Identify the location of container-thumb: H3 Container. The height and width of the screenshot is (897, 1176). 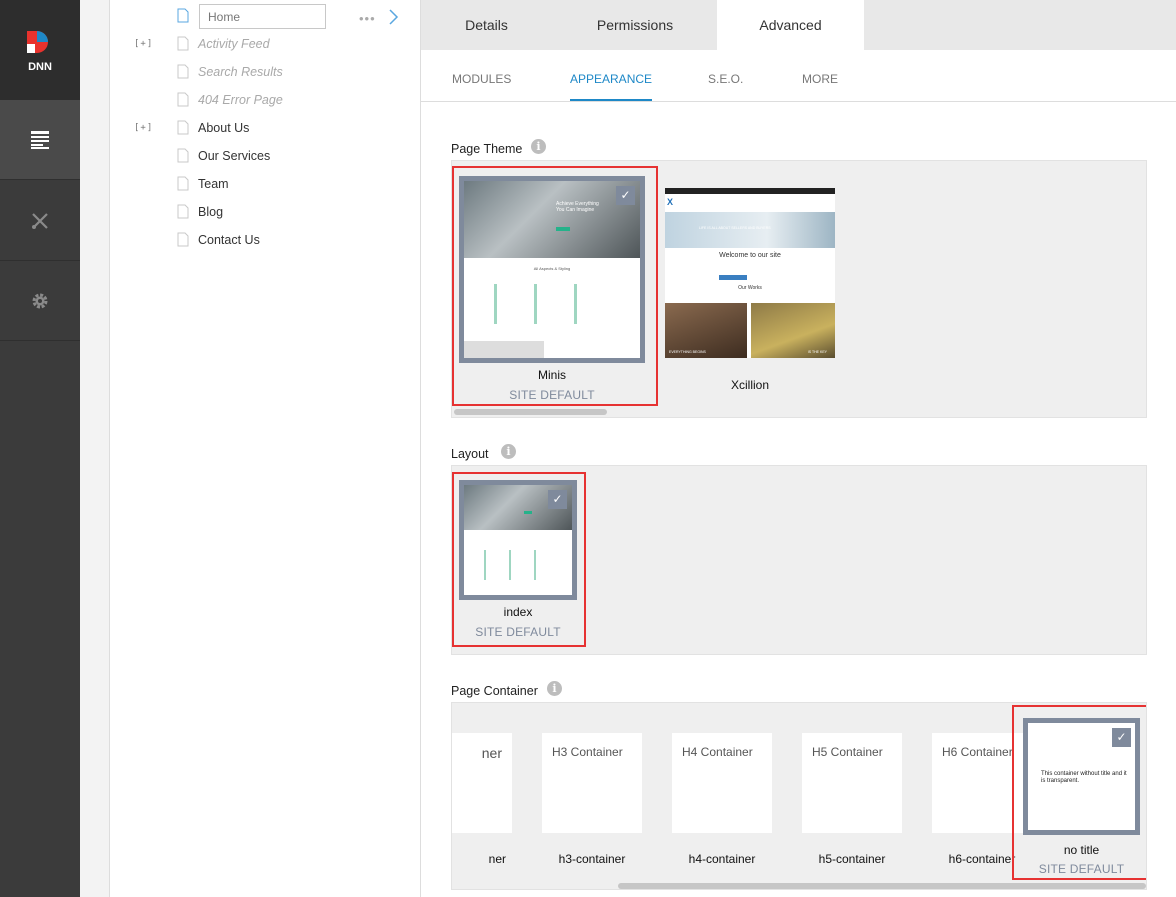
(592, 783).